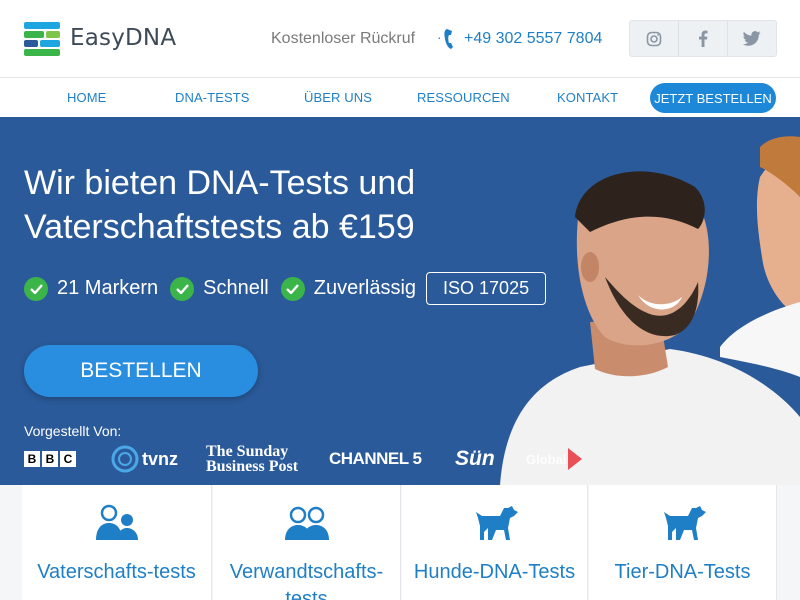  I want to click on twitter-icon, so click(752, 38).